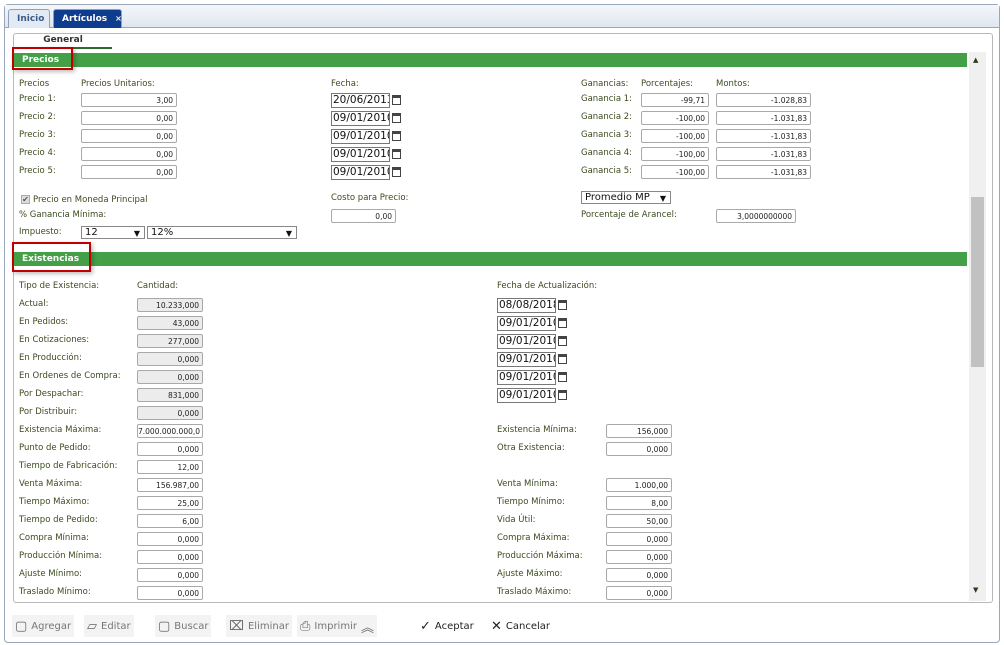 This screenshot has height=645, width=1004. Describe the element at coordinates (170, 467) in the screenshot. I see `quantity-input: 12,00` at that location.